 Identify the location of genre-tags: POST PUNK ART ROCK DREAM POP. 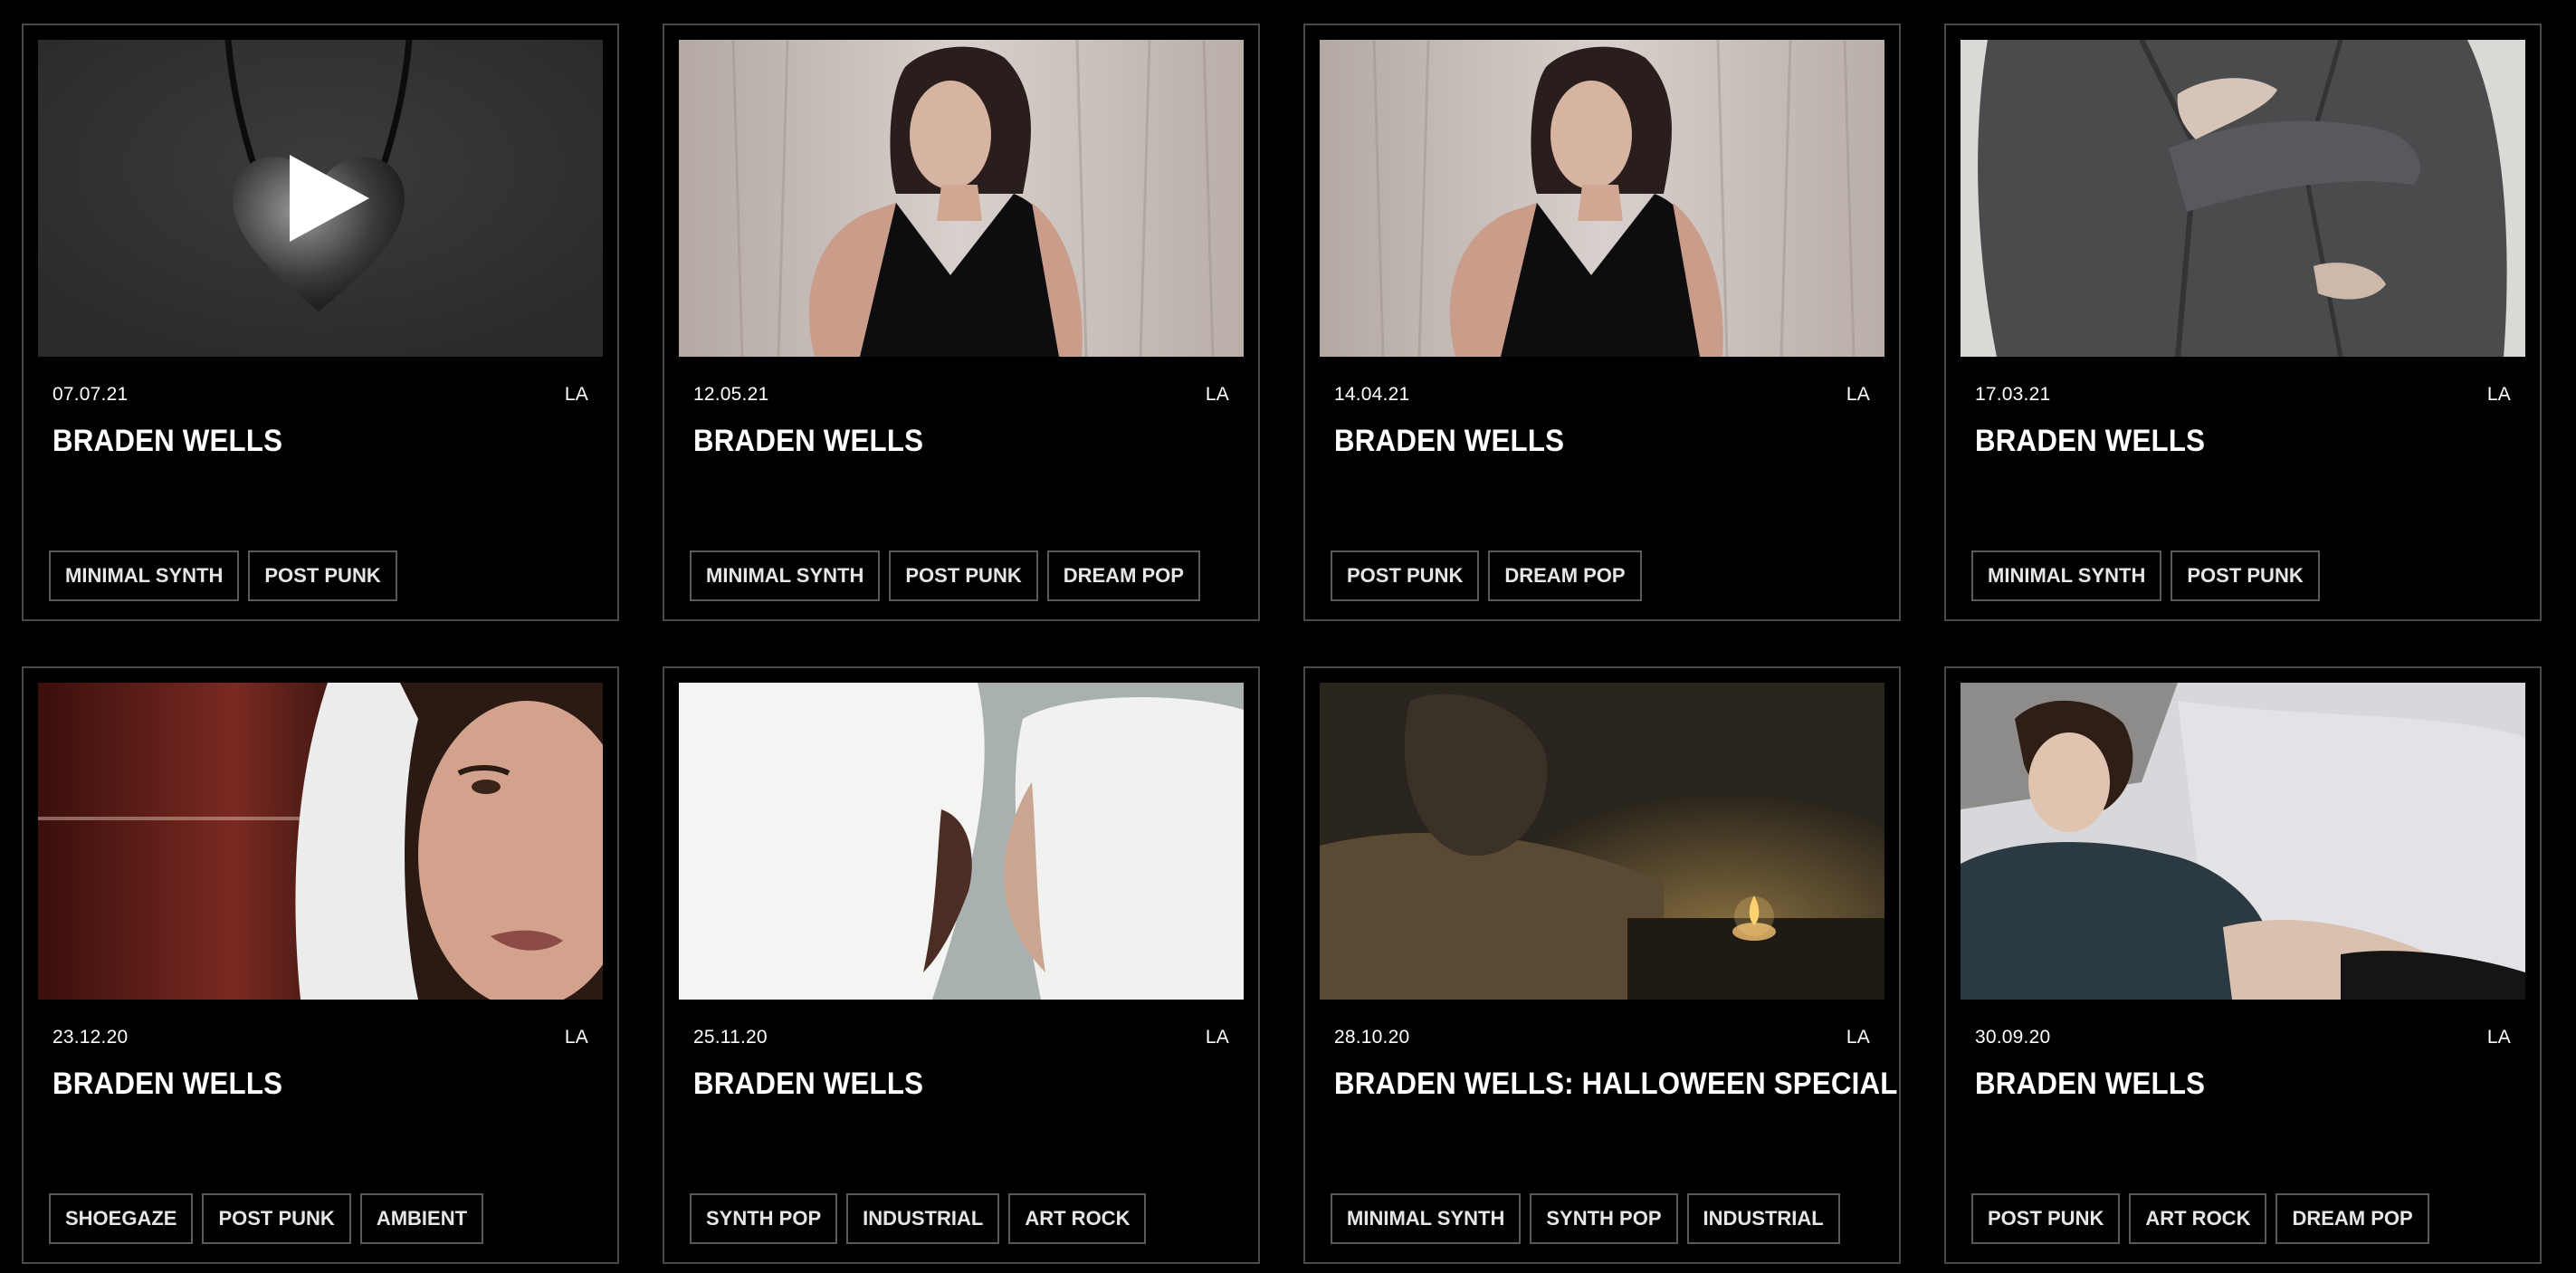
(2200, 1218).